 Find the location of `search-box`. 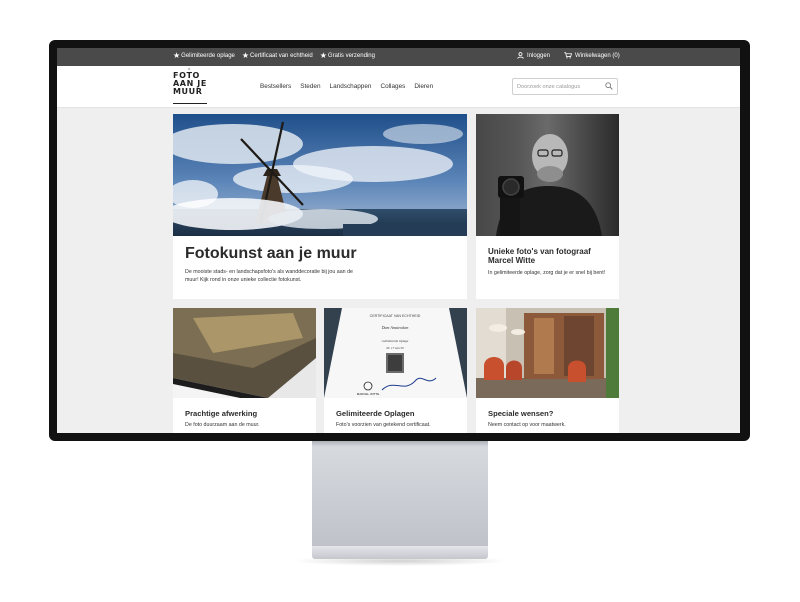

search-box is located at coordinates (565, 86).